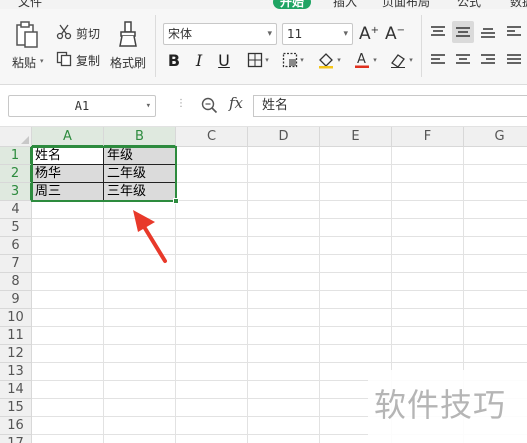 This screenshot has width=527, height=443. I want to click on cell-f8, so click(428, 282).